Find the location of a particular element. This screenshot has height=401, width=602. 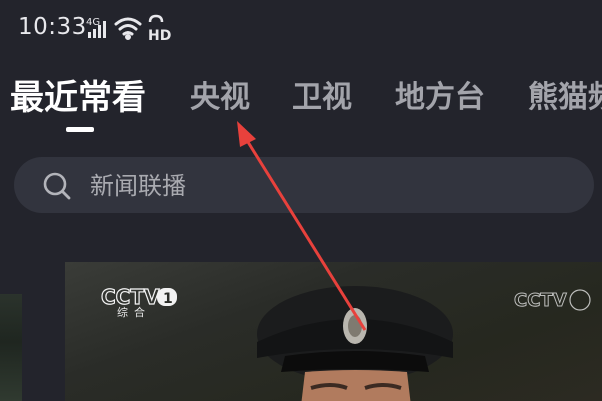

hd-voice-icon: HD is located at coordinates (159, 28).